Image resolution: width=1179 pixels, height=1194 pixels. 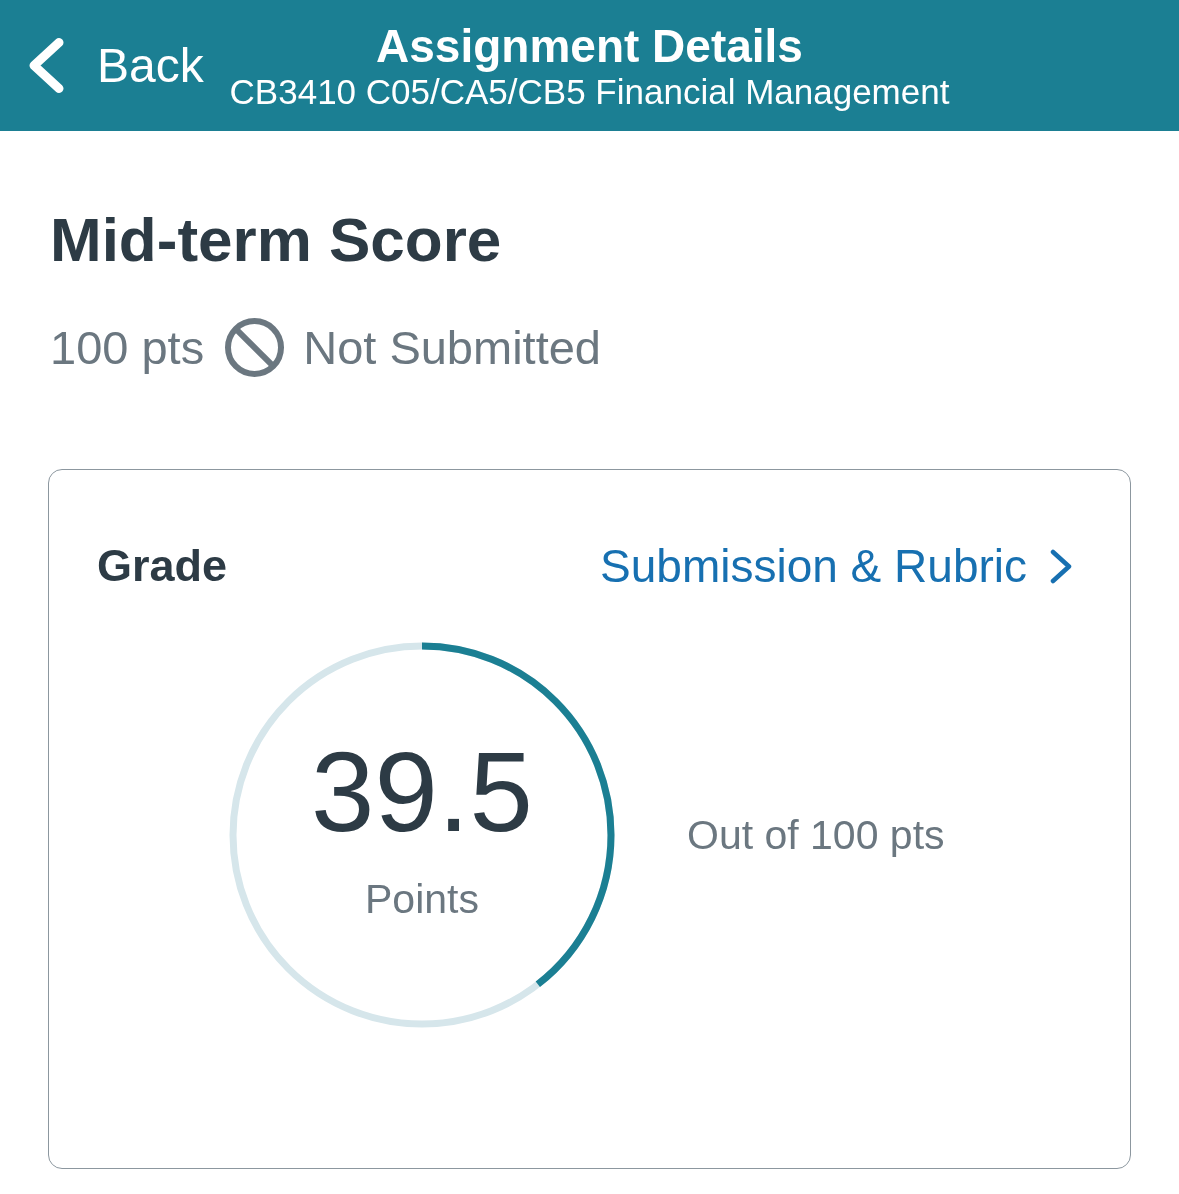 I want to click on assignment-title: Mid-term Score, so click(x=276, y=240).